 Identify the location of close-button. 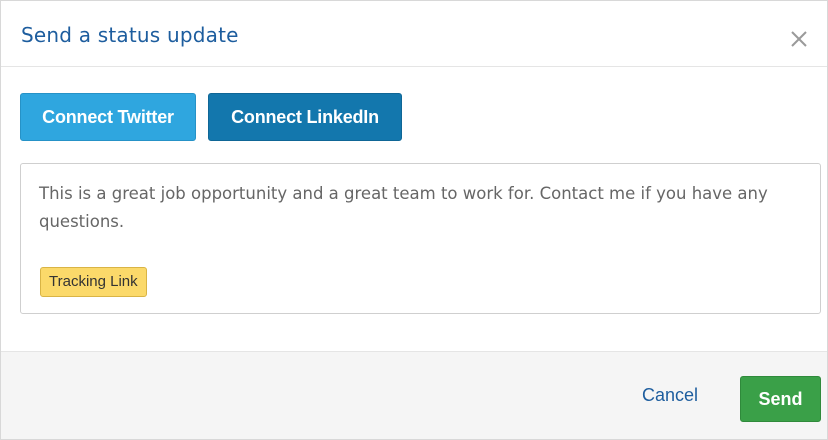
(799, 39).